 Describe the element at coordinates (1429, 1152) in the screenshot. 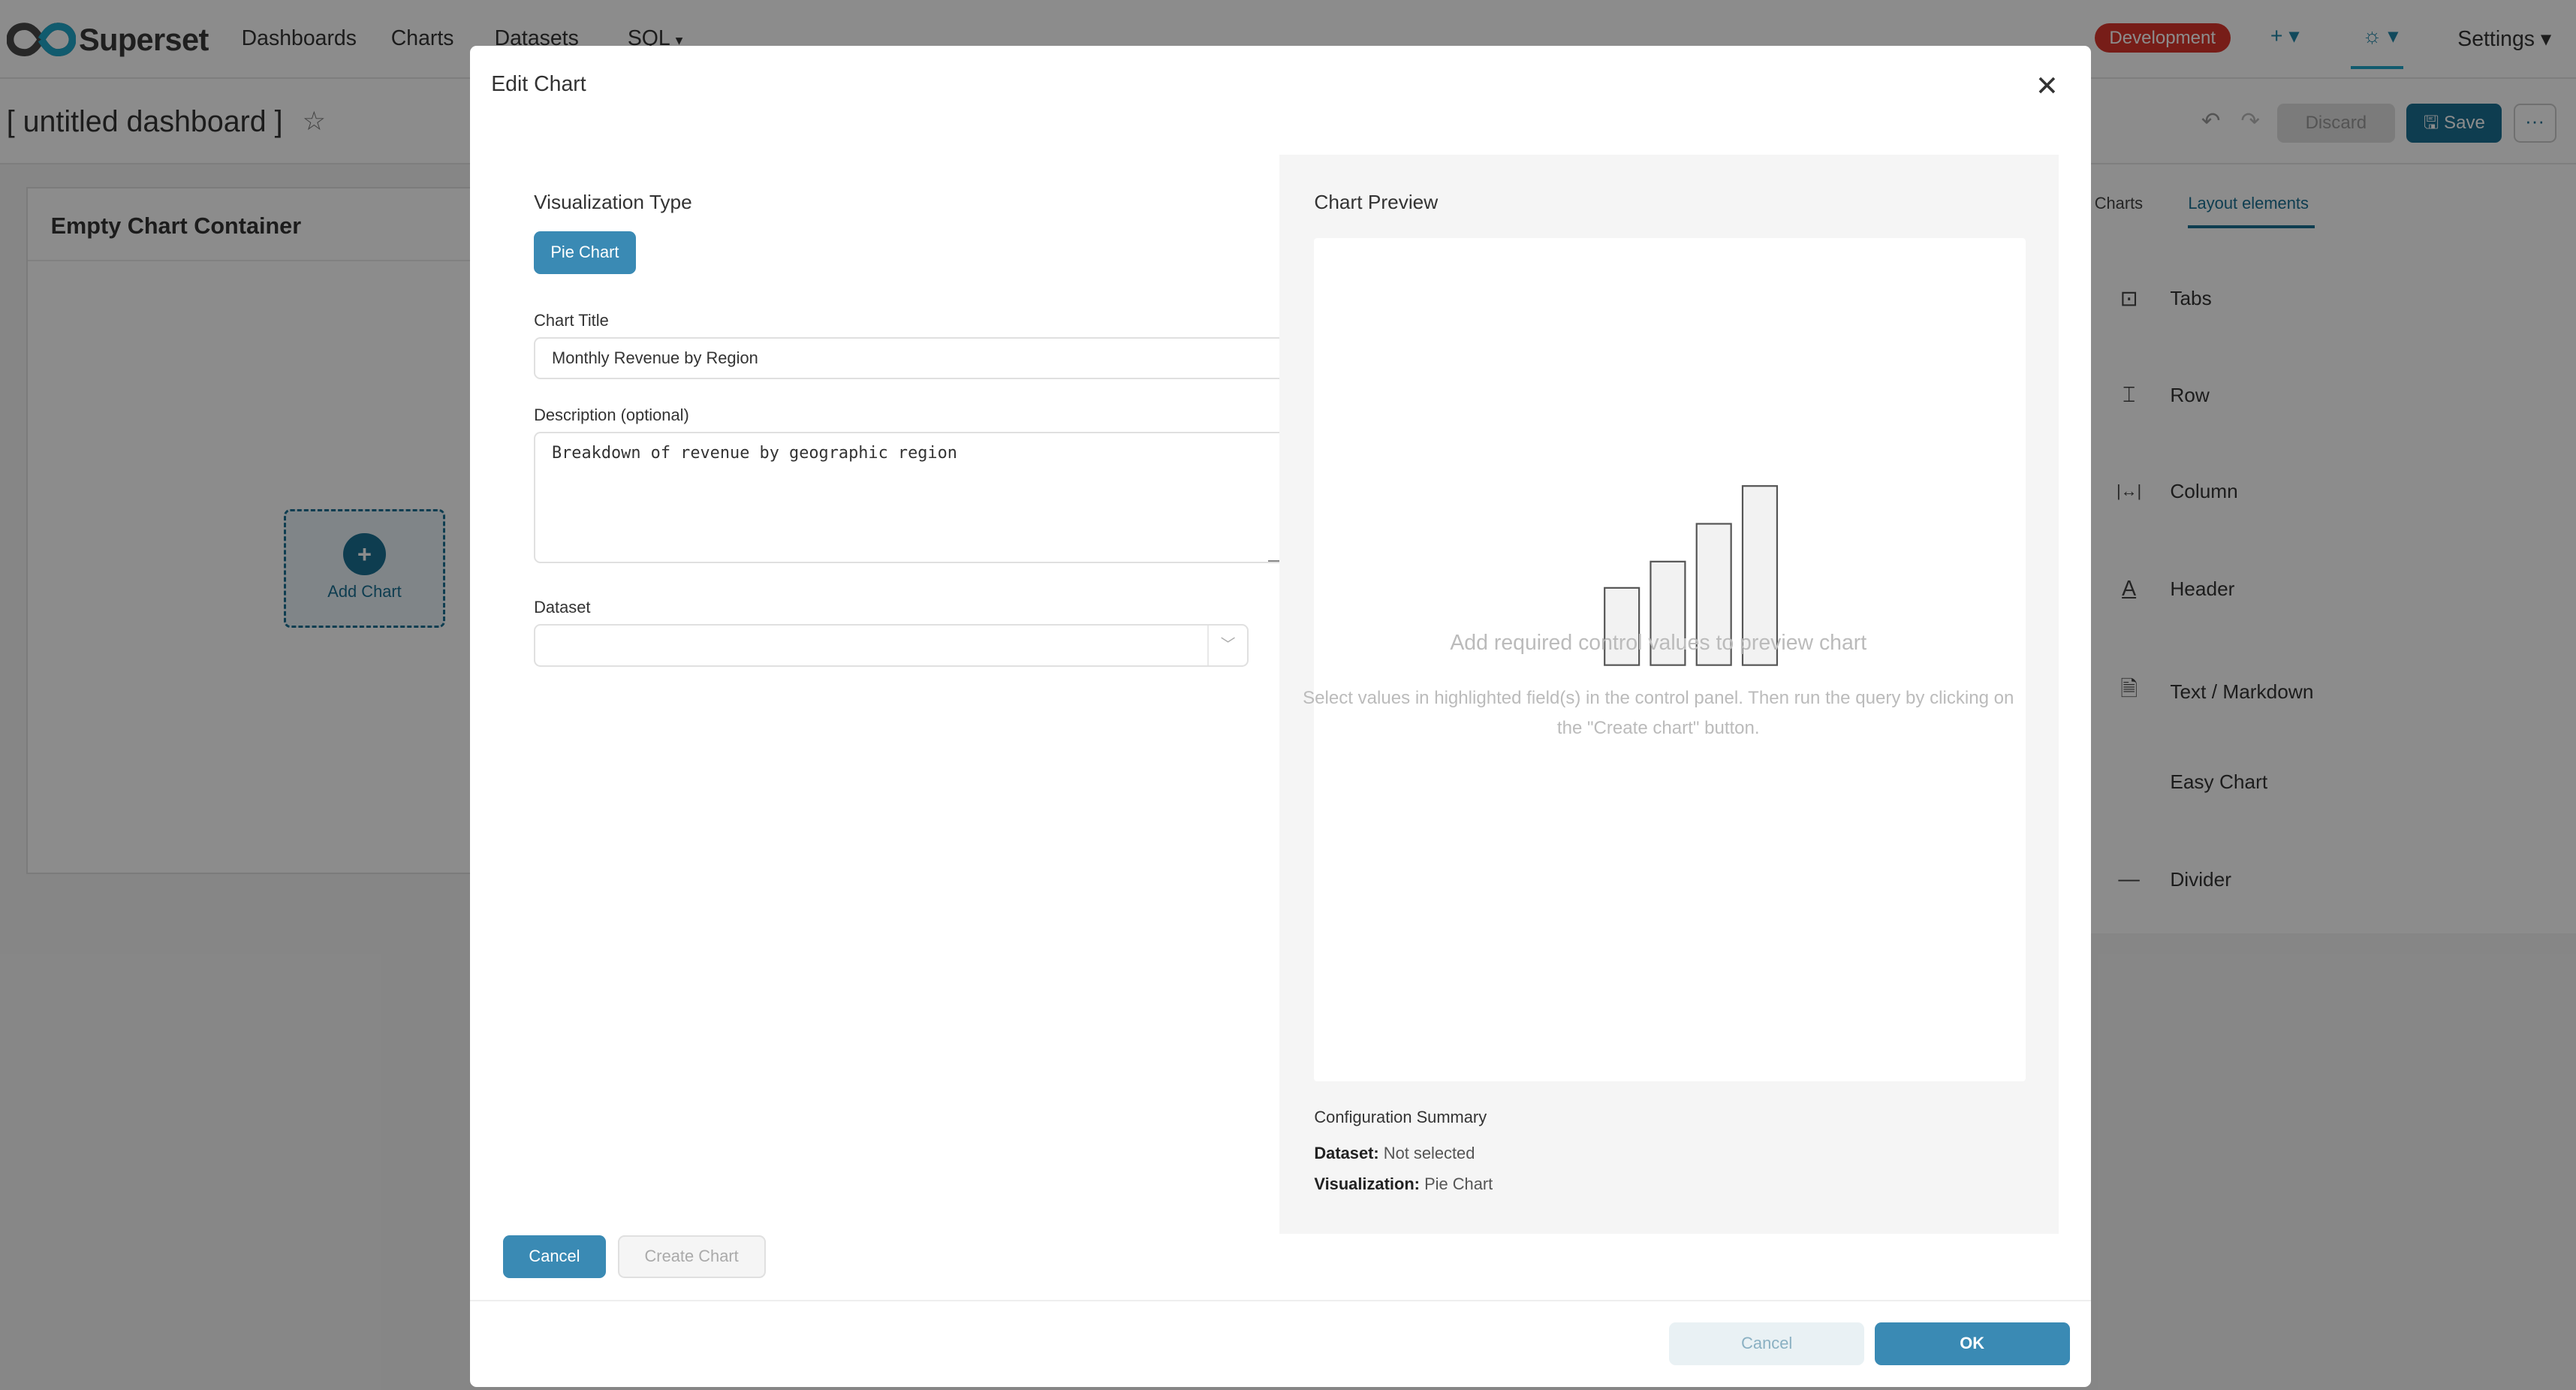

I see `config-dataset-value: Not selected` at that location.